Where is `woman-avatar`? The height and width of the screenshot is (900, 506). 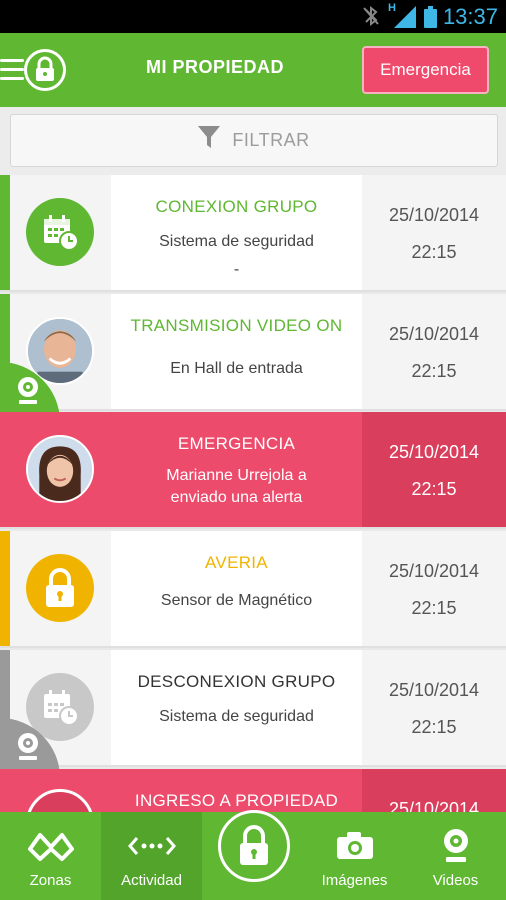 woman-avatar is located at coordinates (60, 469).